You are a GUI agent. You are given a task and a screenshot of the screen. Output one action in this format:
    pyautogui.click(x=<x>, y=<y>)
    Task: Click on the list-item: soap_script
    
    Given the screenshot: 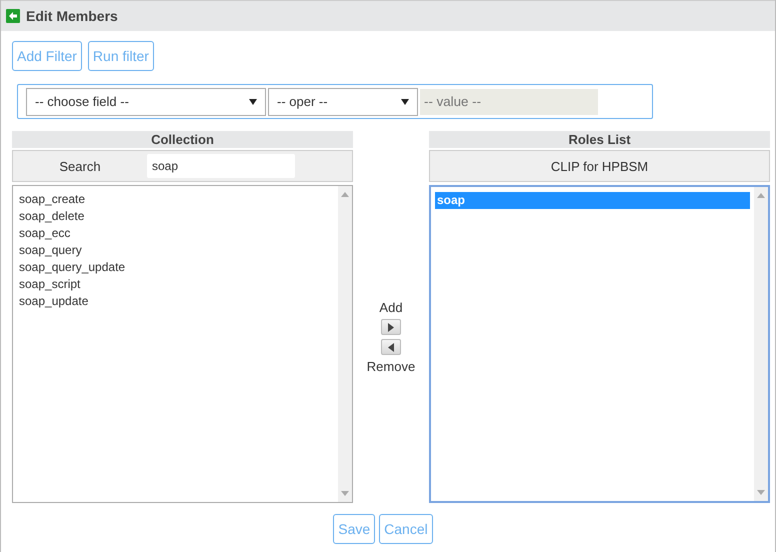 What is the action you would take?
    pyautogui.click(x=175, y=284)
    